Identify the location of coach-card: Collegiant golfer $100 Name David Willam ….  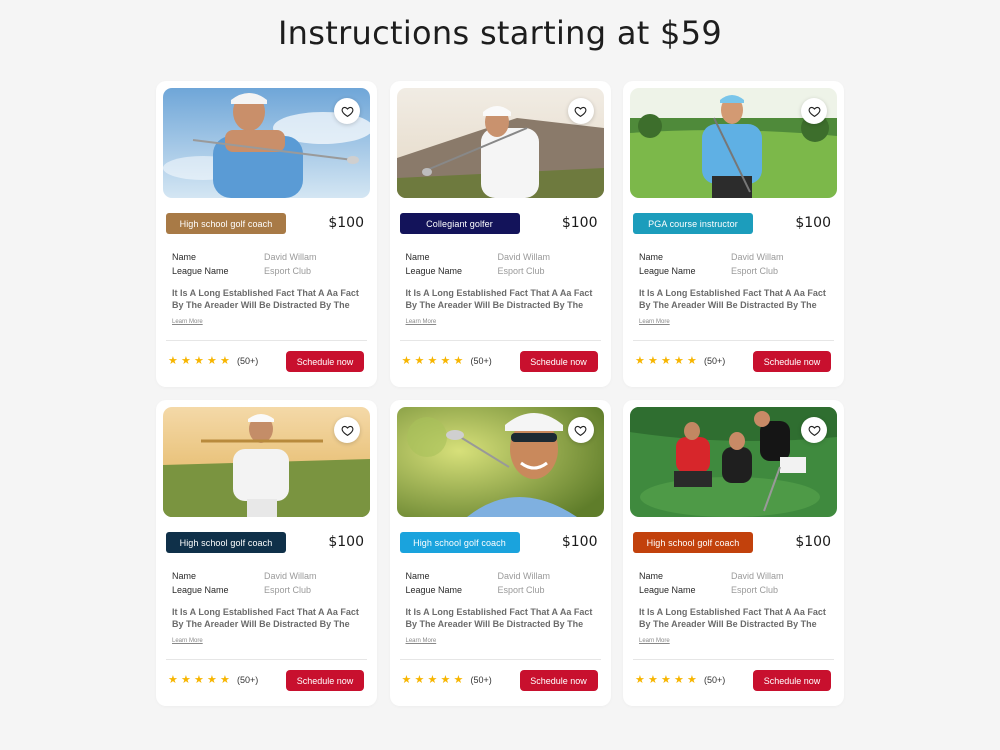
(500, 234).